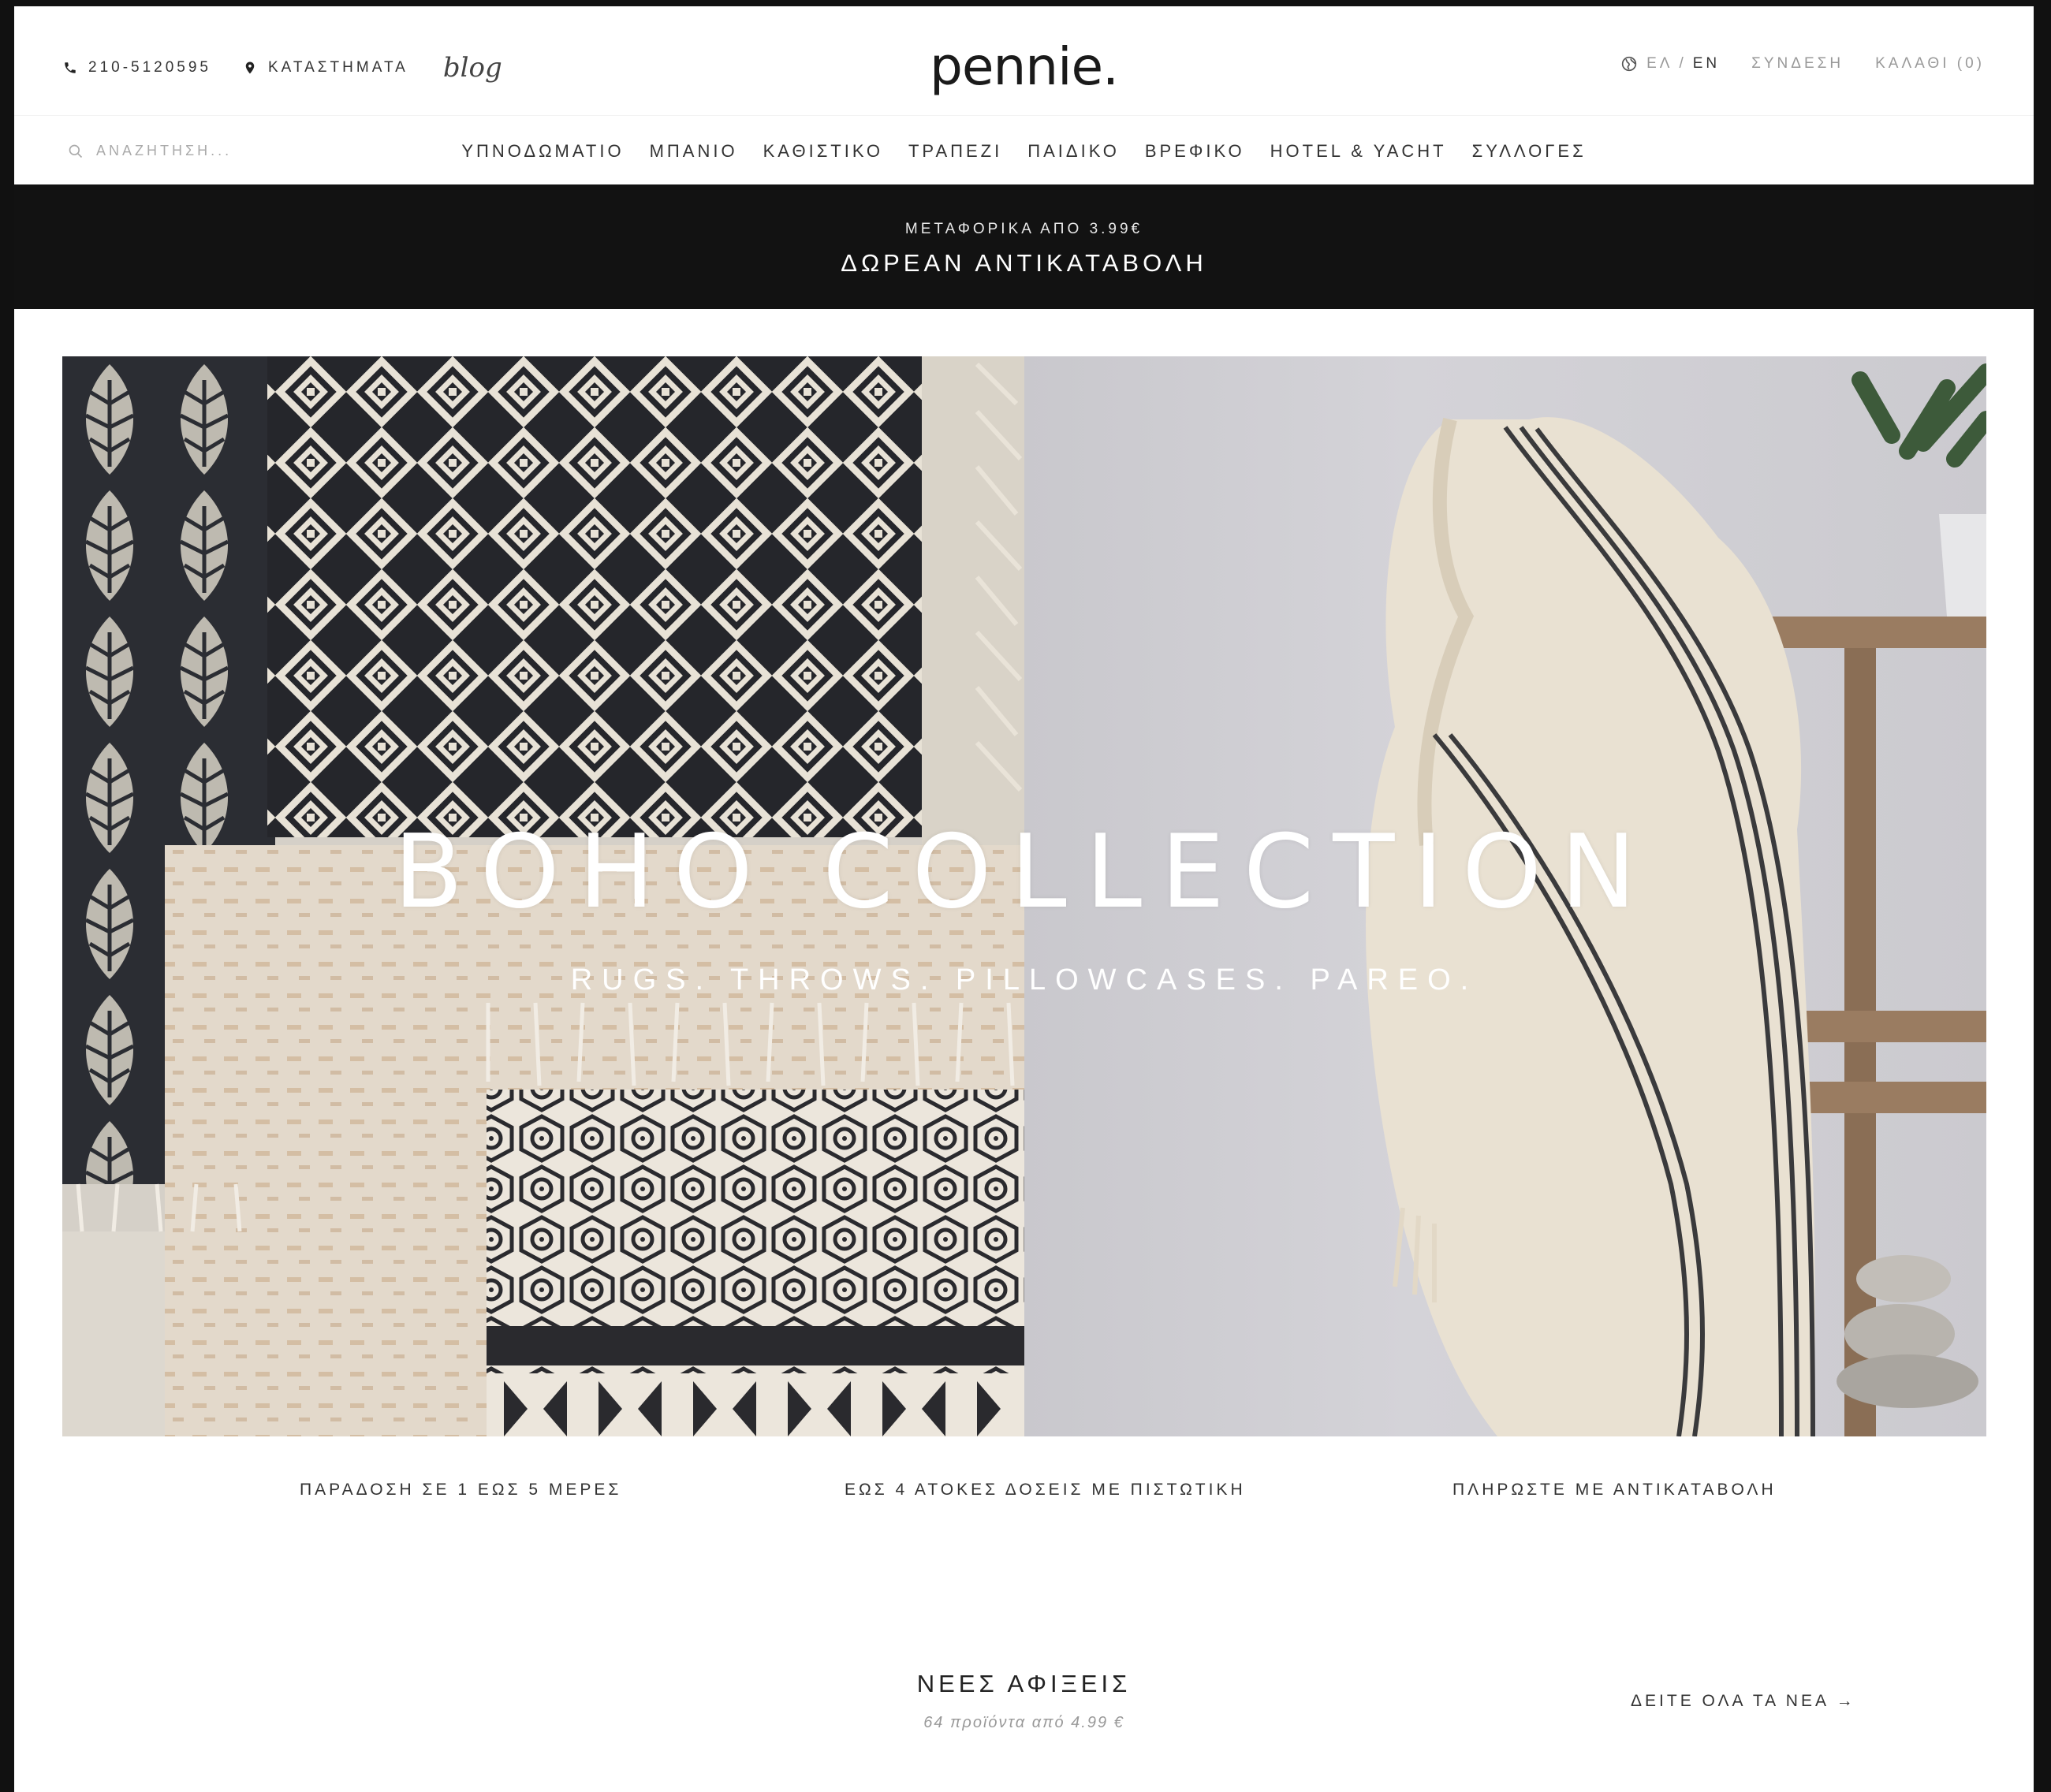 This screenshot has width=2051, height=1792. Describe the element at coordinates (1024, 1722) in the screenshot. I see `section-subtitle: 64 προϊόντα από 4.99 €` at that location.